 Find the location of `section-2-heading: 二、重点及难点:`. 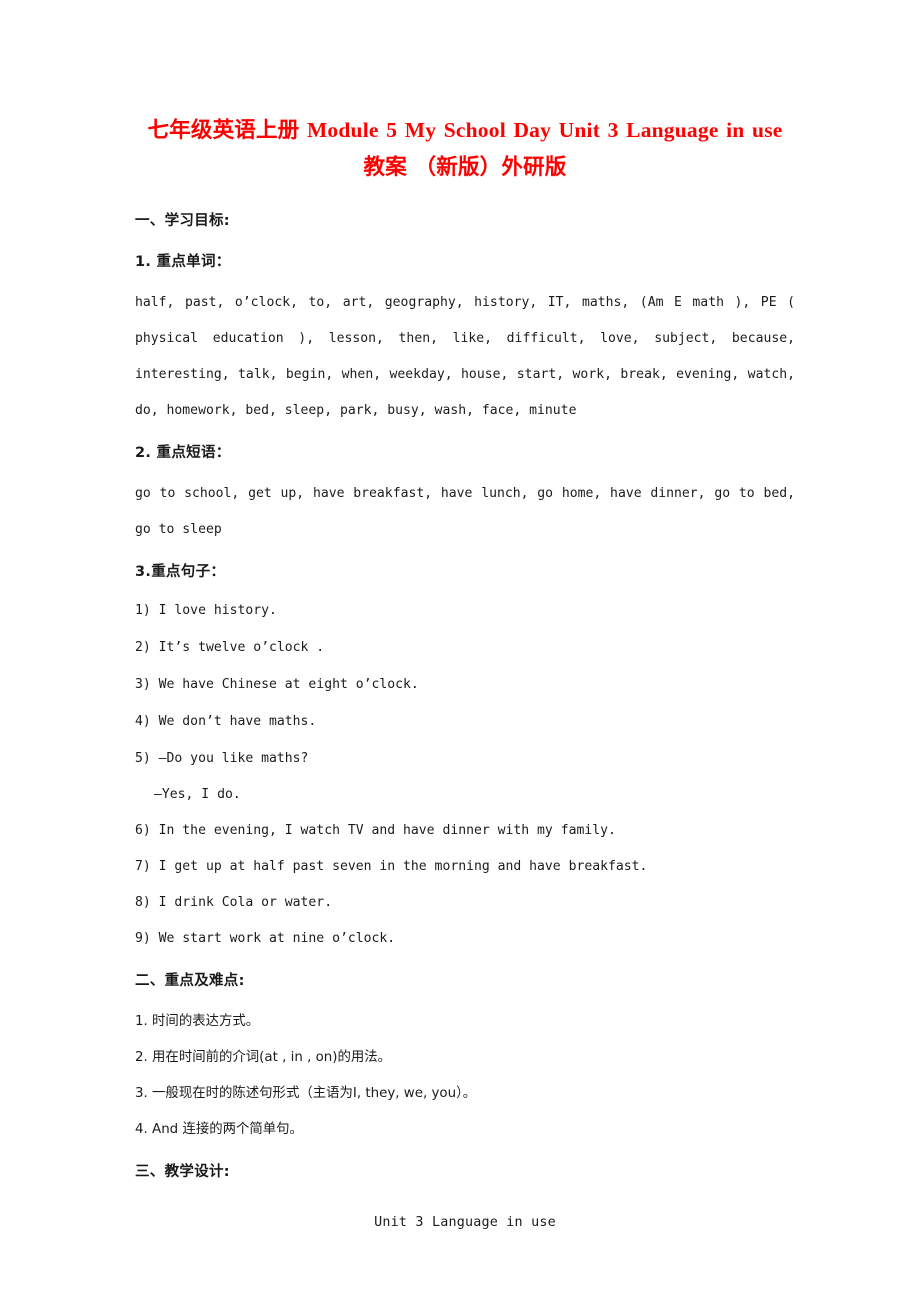

section-2-heading: 二、重点及难点: is located at coordinates (190, 981).